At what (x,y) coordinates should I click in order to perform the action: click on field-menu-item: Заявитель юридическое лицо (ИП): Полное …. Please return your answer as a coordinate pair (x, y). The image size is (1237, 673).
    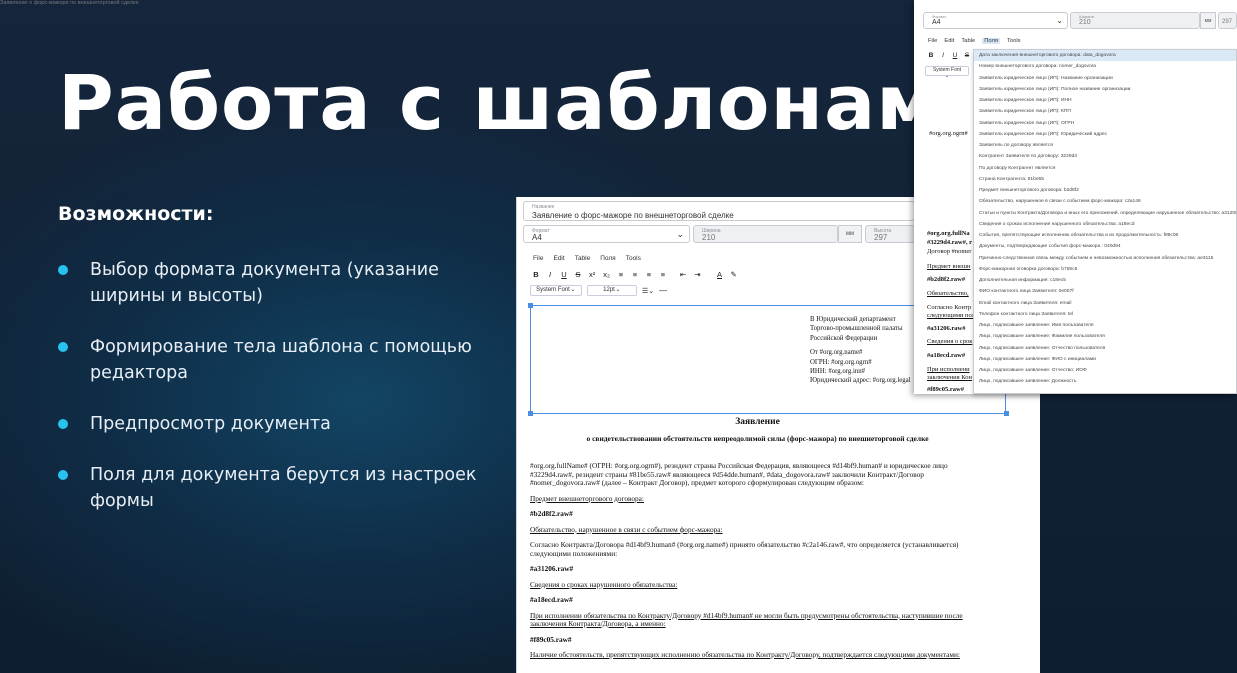
    Looking at the image, I should click on (1105, 89).